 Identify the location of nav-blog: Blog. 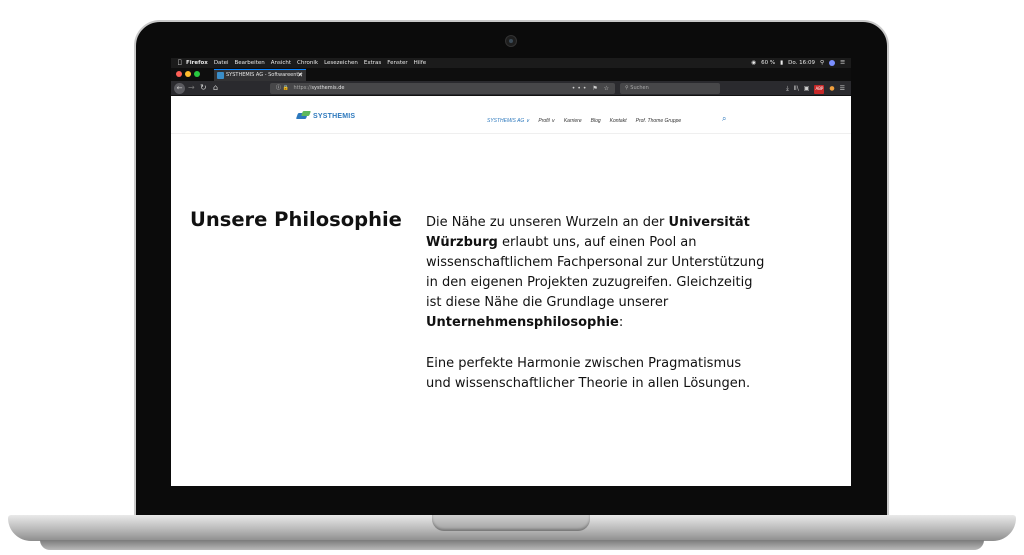
(596, 121).